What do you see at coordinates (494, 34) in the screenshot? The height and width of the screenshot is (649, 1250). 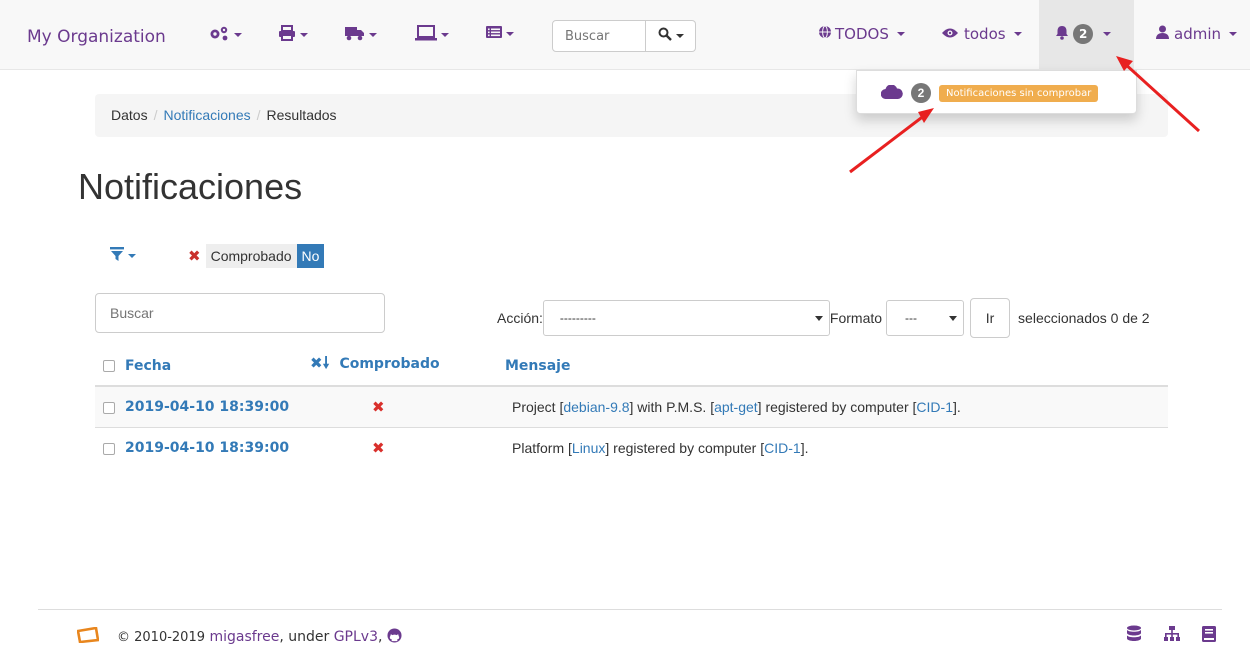 I see `list-icon` at bounding box center [494, 34].